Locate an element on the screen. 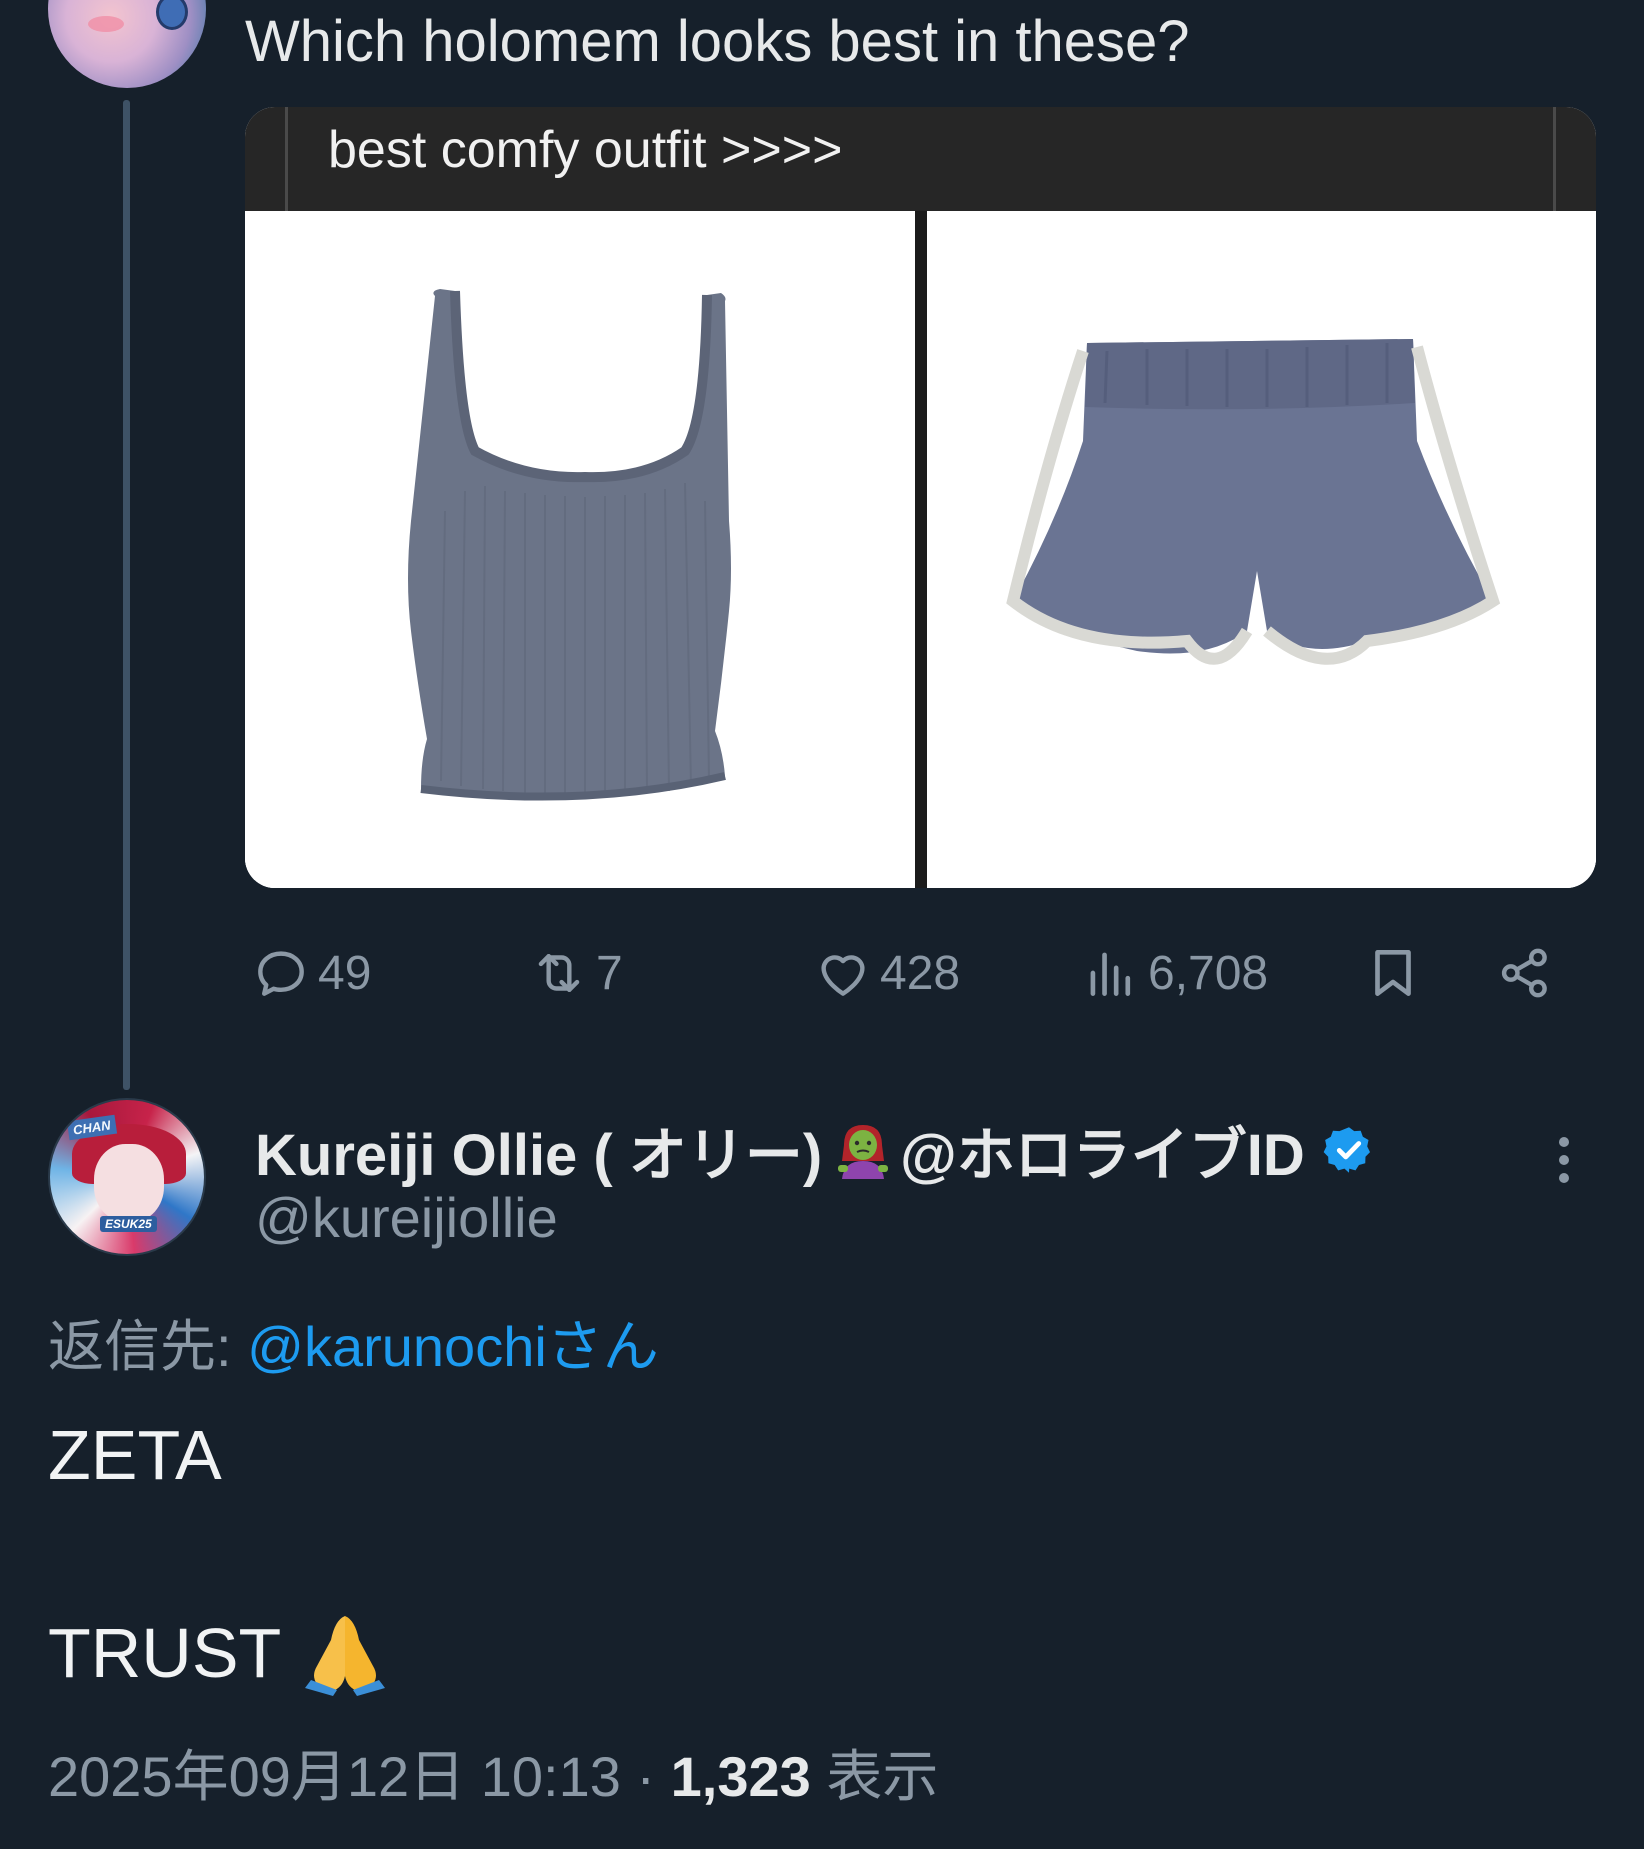 This screenshot has width=1644, height=1849. share-icon is located at coordinates (1524, 973).